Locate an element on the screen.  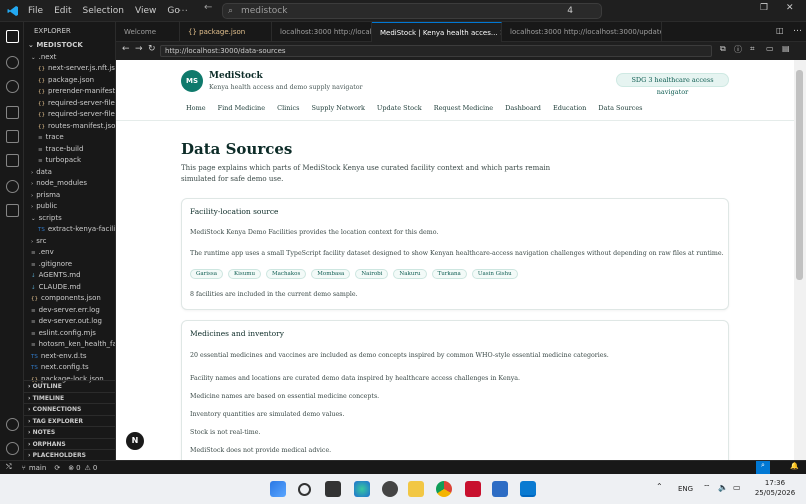
task-view-icon is located at coordinates (333, 489).